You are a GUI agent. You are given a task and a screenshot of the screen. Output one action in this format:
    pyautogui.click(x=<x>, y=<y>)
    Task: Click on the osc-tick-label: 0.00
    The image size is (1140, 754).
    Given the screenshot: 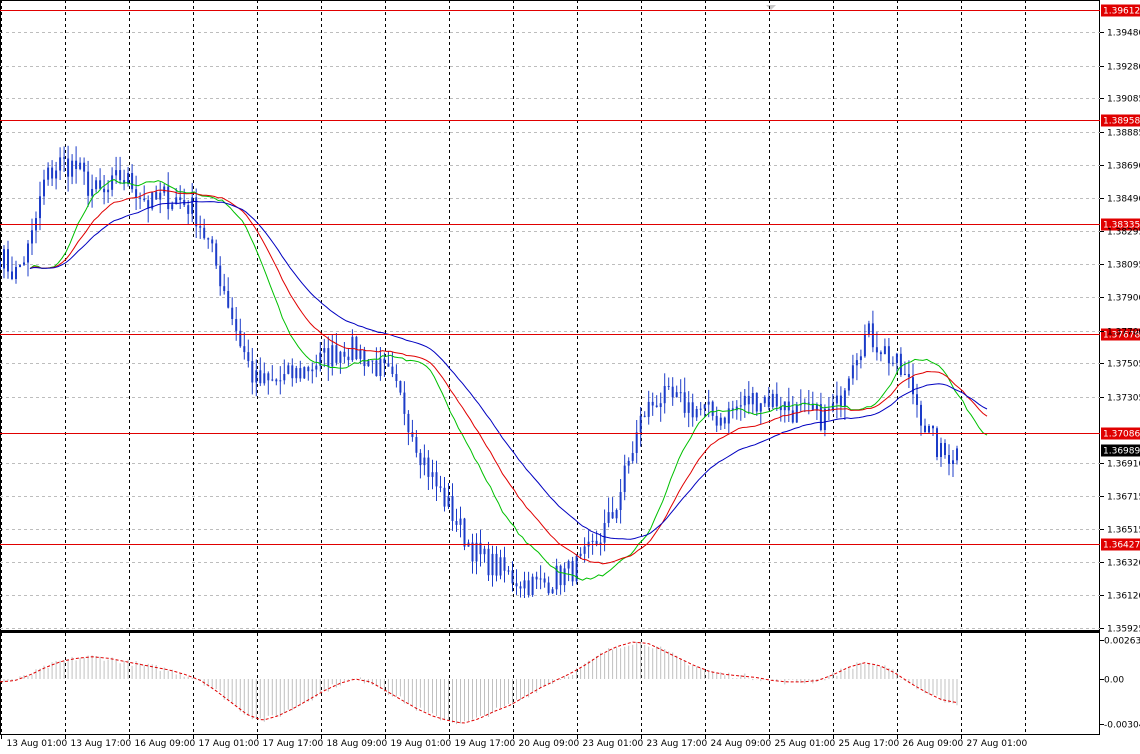 What is the action you would take?
    pyautogui.click(x=1114, y=681)
    